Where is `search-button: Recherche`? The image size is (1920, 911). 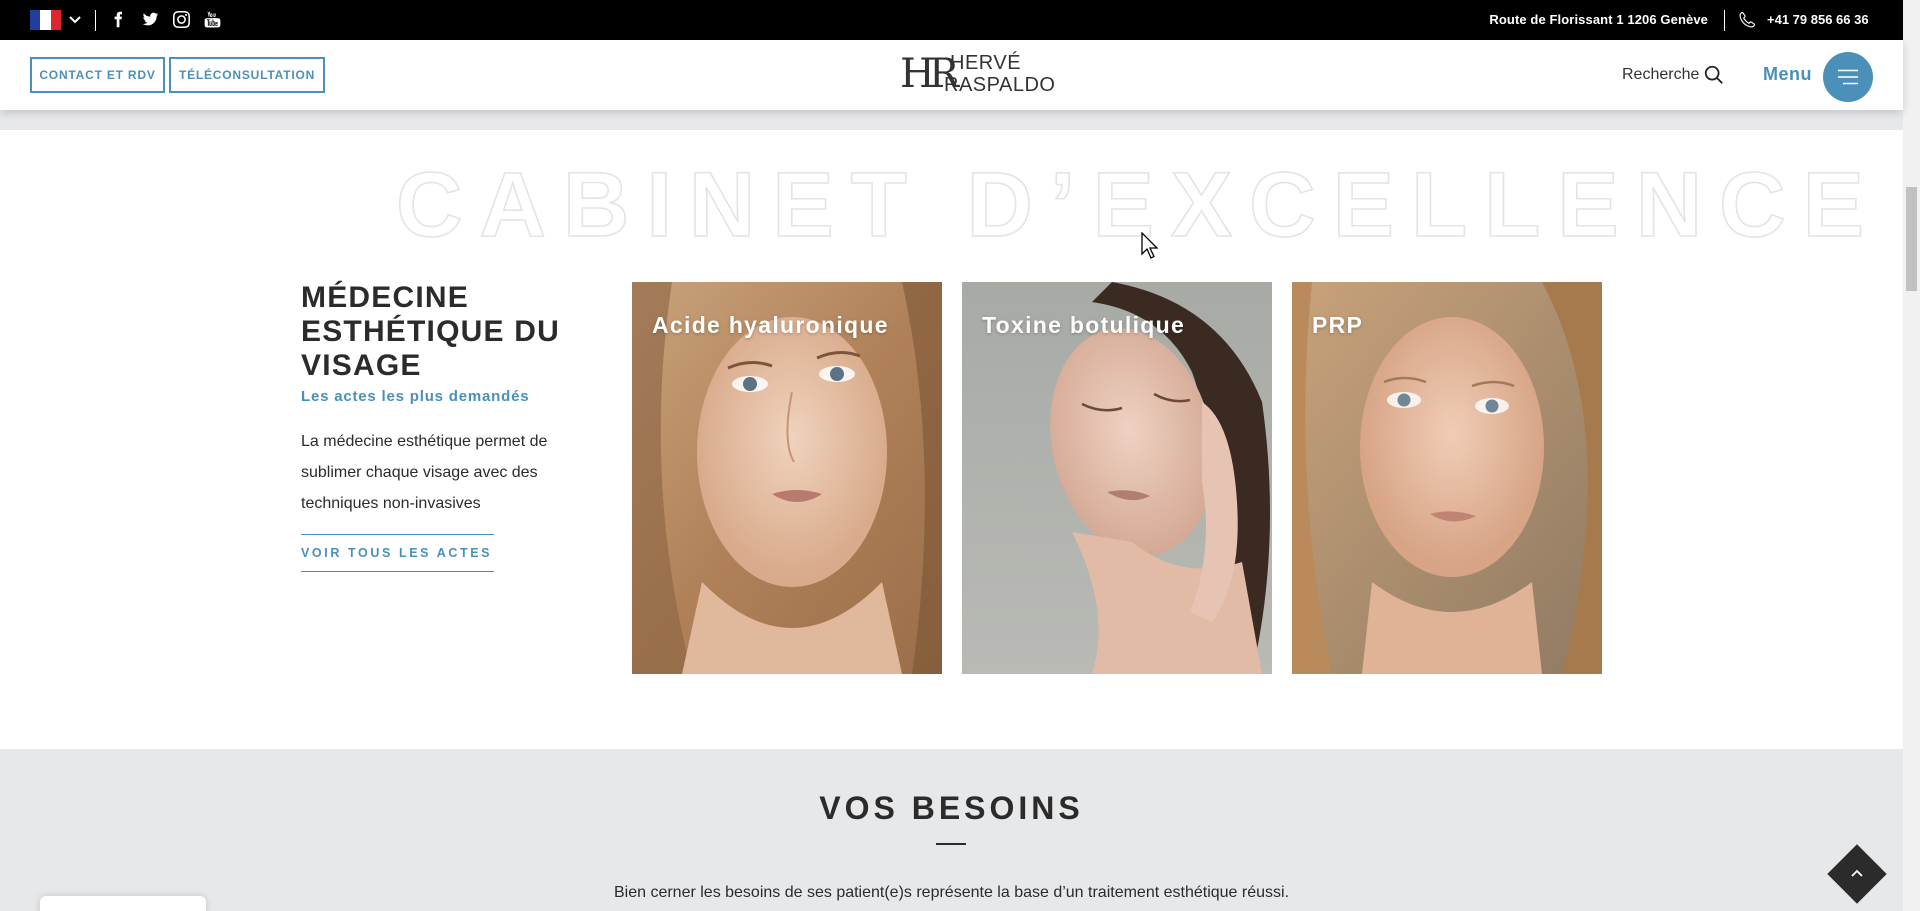 search-button: Recherche is located at coordinates (1673, 75).